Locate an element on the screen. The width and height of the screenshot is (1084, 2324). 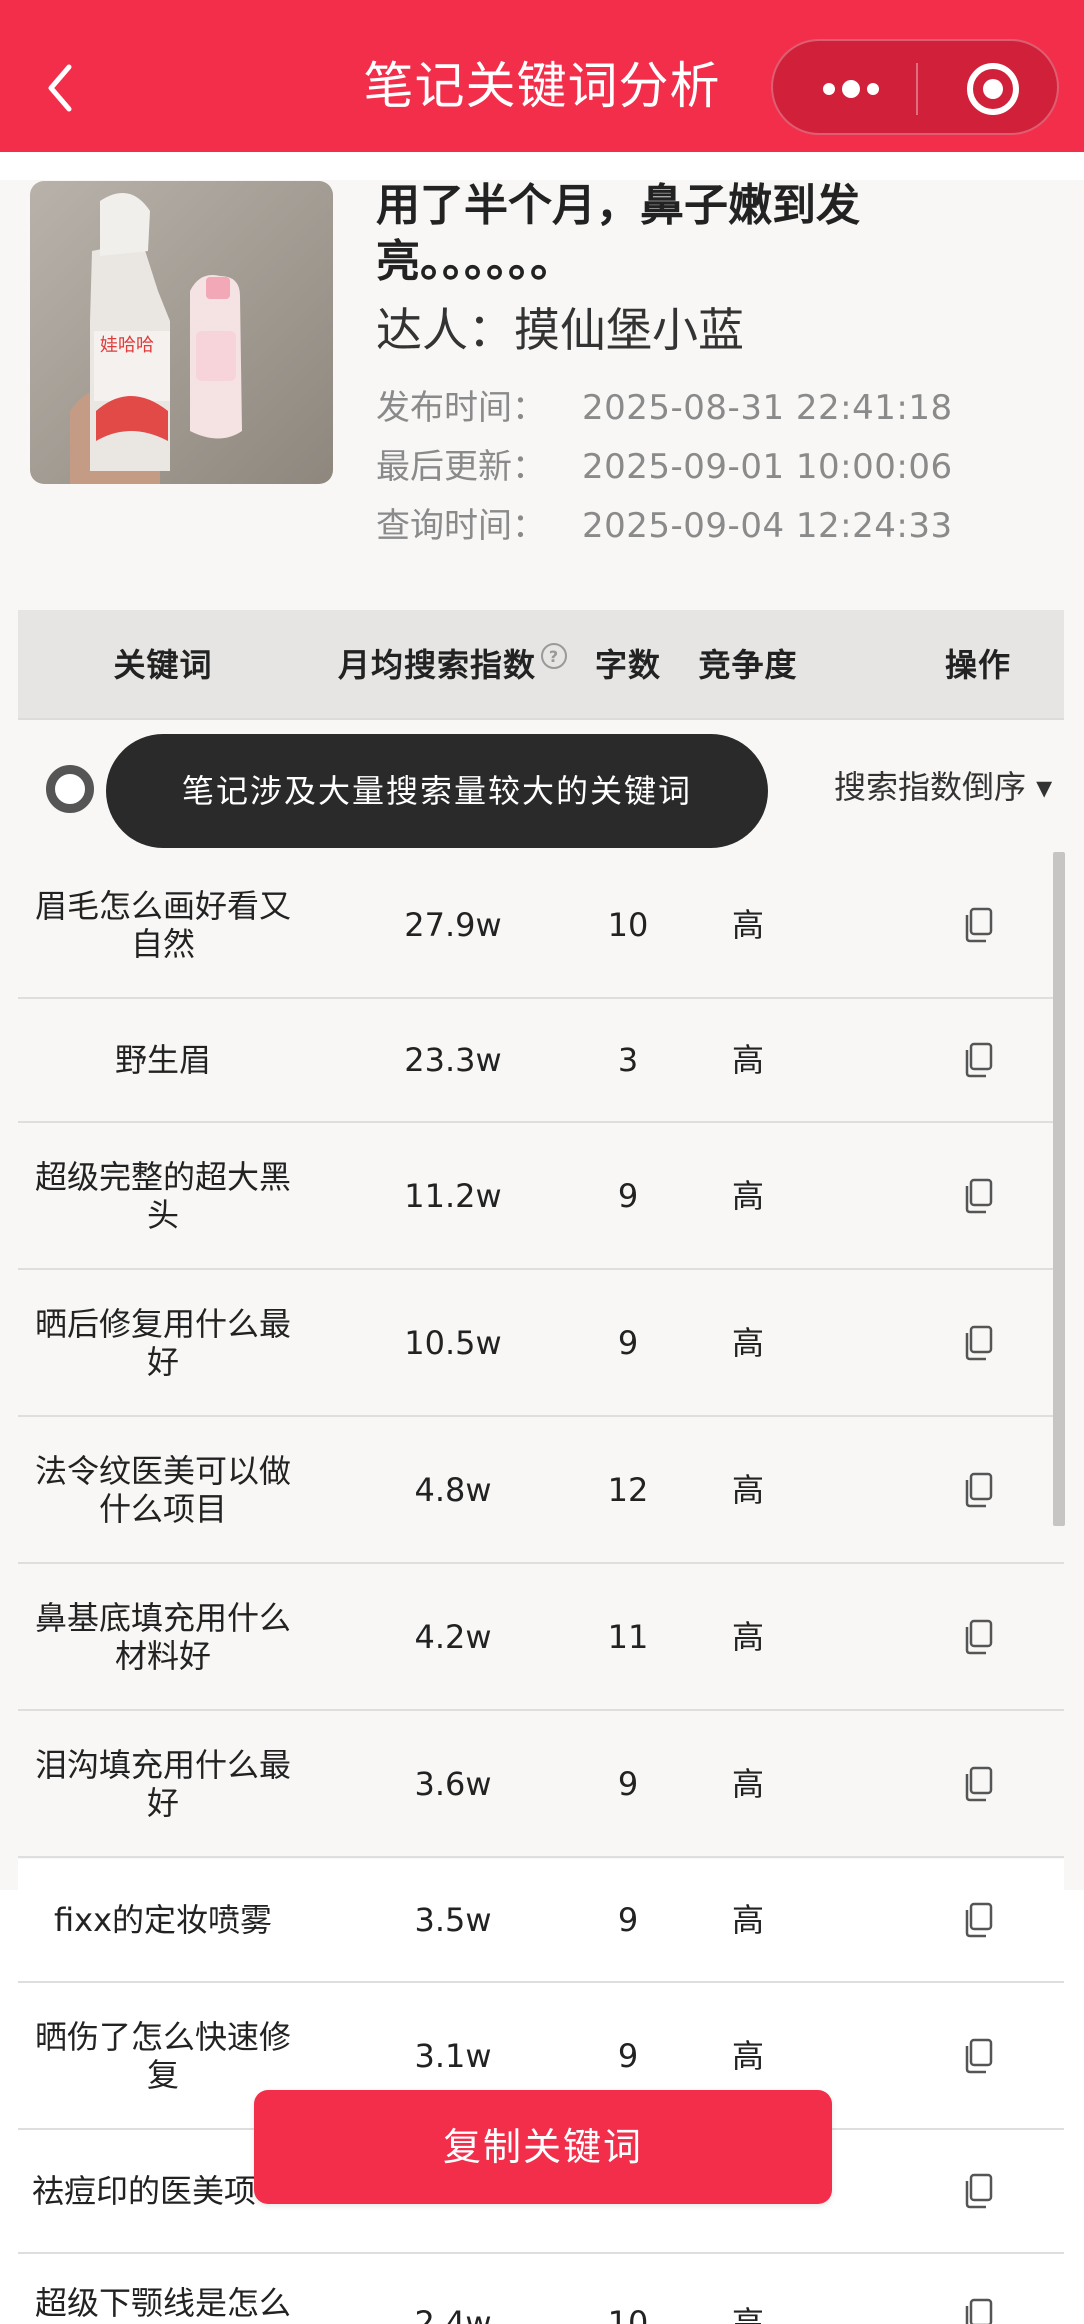
query-time: 查询时间： 2025-09-04 12:24:33 is located at coordinates (664, 526).